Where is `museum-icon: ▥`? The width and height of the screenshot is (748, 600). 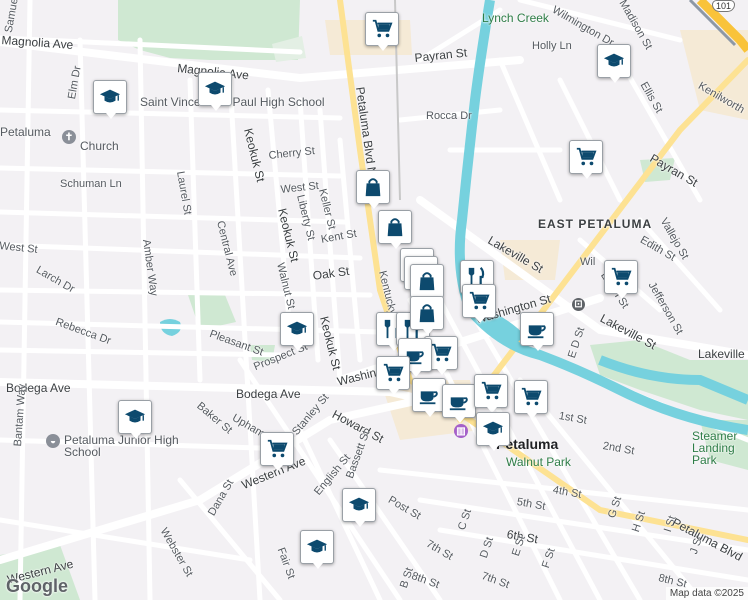
museum-icon: ▥ is located at coordinates (461, 431).